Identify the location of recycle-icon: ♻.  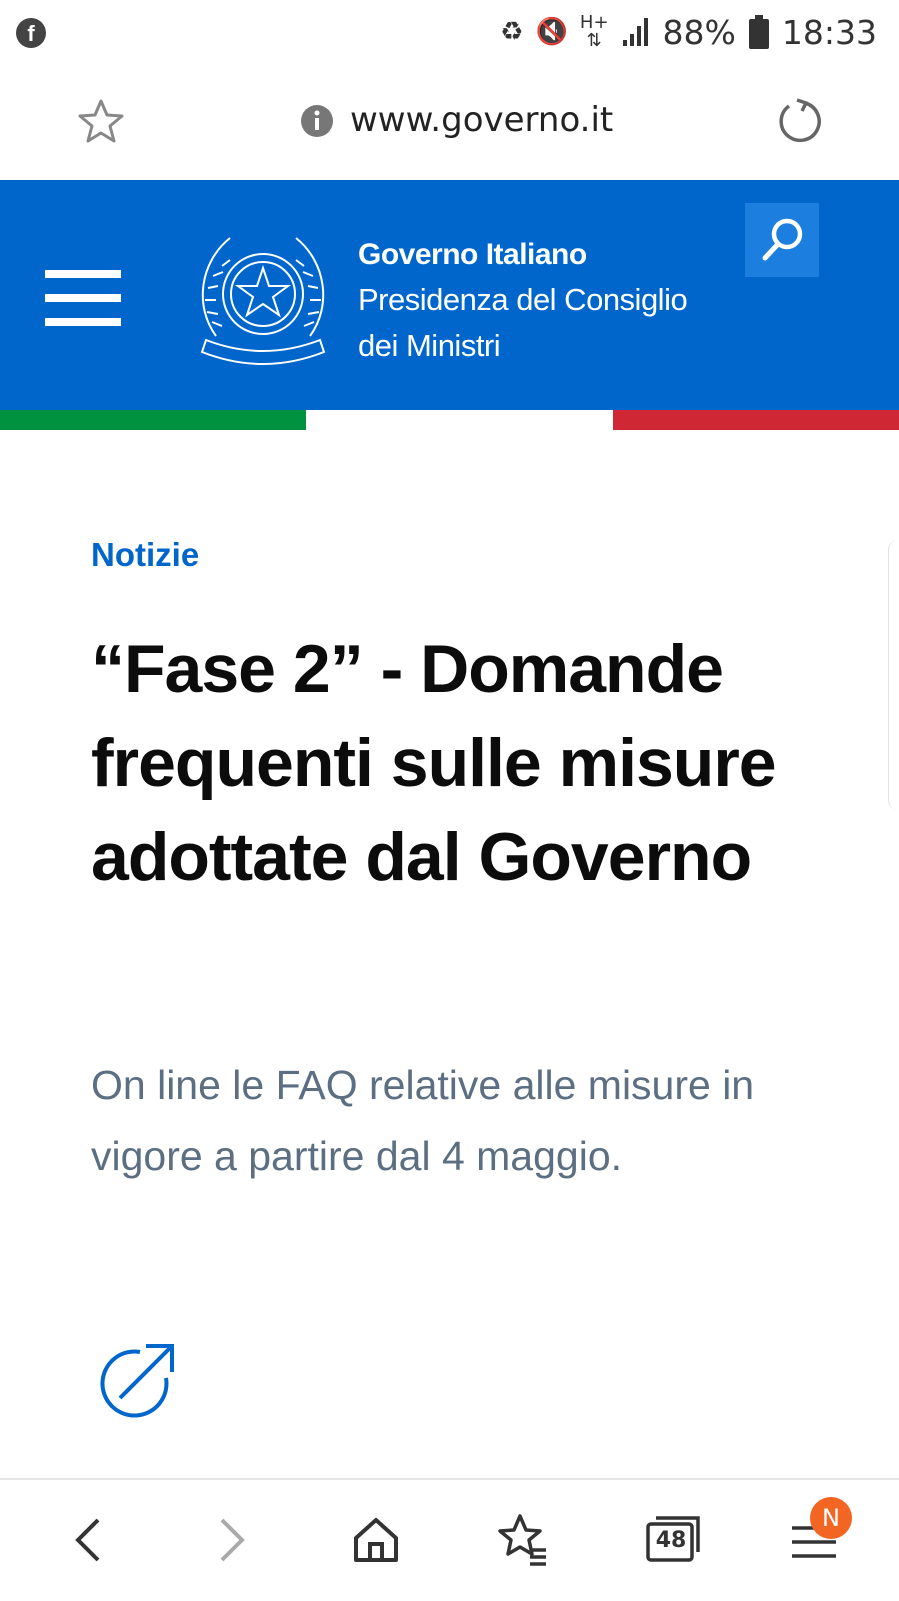
(512, 32).